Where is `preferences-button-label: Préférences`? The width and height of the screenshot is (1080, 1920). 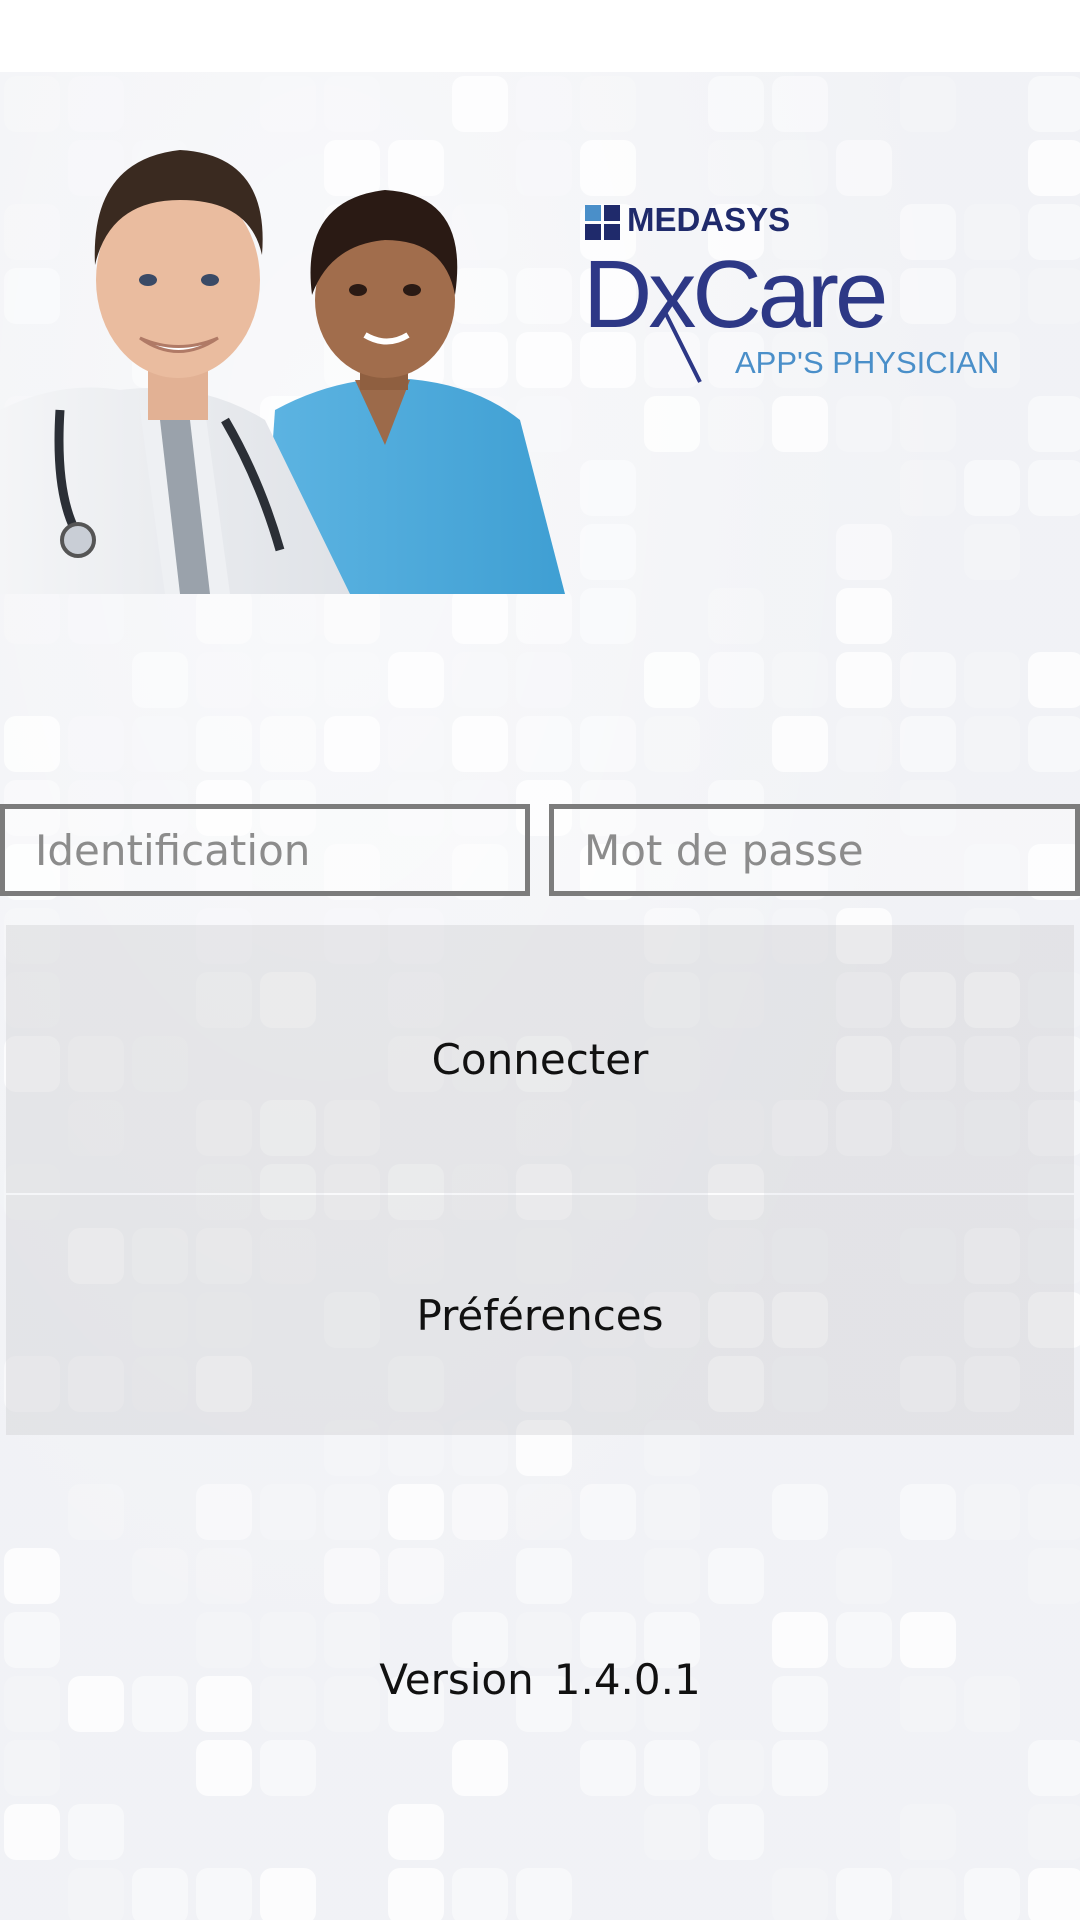 preferences-button-label: Préférences is located at coordinates (540, 1315).